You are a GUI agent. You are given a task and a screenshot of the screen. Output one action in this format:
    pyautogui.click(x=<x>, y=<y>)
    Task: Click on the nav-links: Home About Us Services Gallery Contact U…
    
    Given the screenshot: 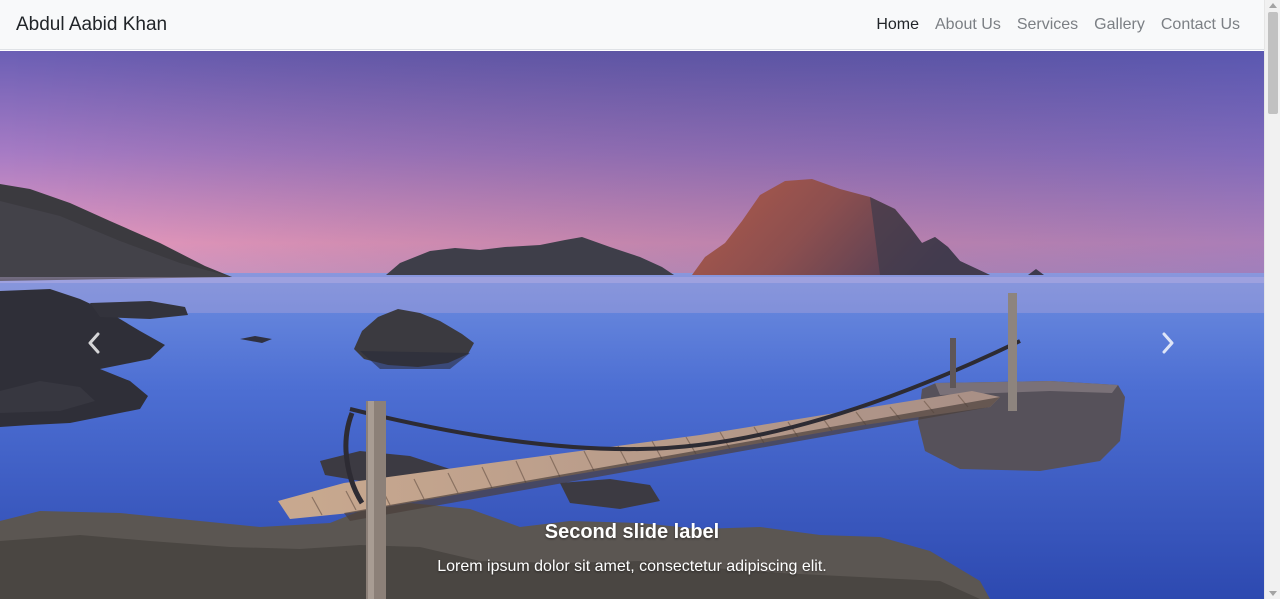 What is the action you would take?
    pyautogui.click(x=1050, y=25)
    